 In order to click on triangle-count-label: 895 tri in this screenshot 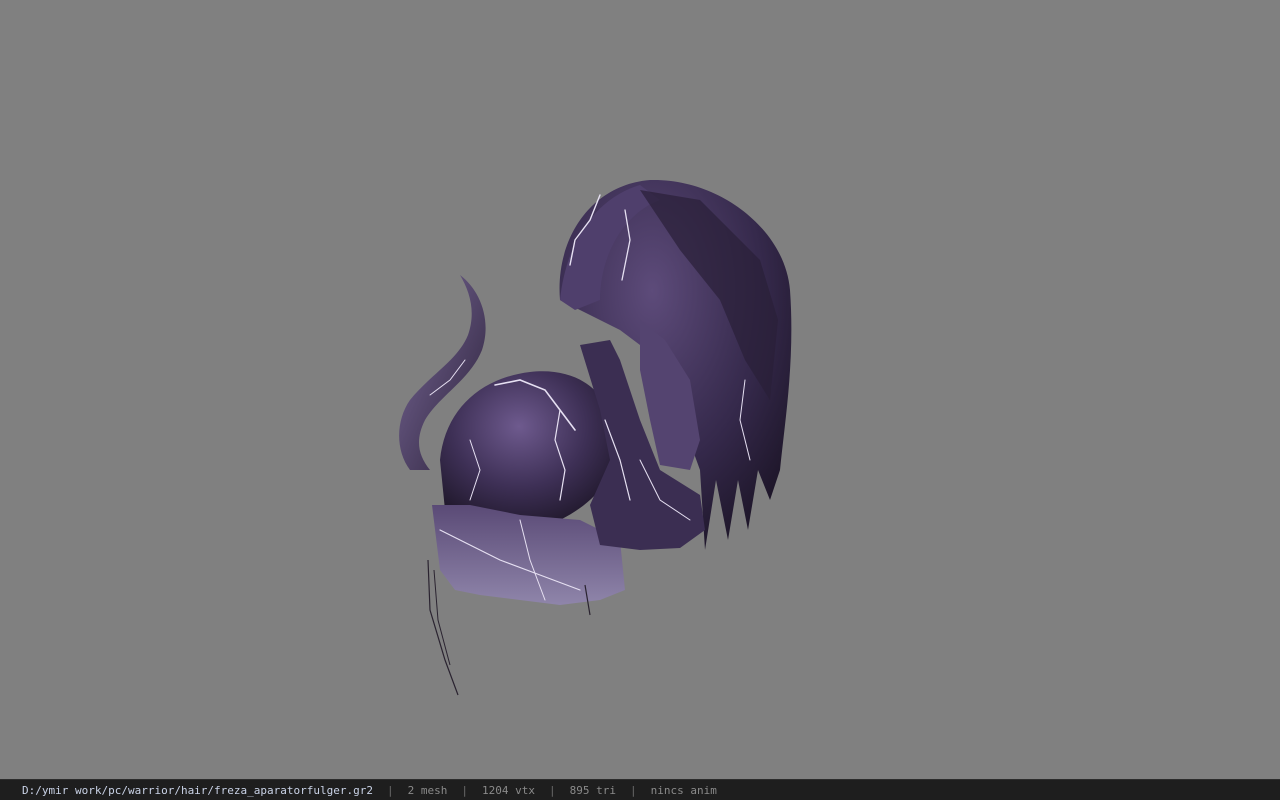, I will do `click(592, 790)`.